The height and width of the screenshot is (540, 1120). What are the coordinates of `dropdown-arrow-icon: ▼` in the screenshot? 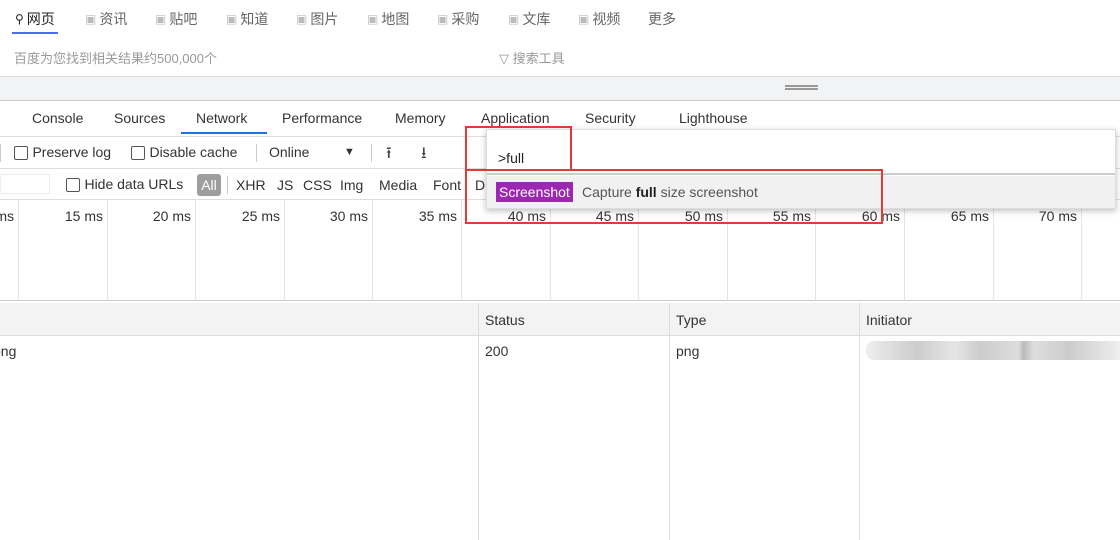 It's located at (349, 152).